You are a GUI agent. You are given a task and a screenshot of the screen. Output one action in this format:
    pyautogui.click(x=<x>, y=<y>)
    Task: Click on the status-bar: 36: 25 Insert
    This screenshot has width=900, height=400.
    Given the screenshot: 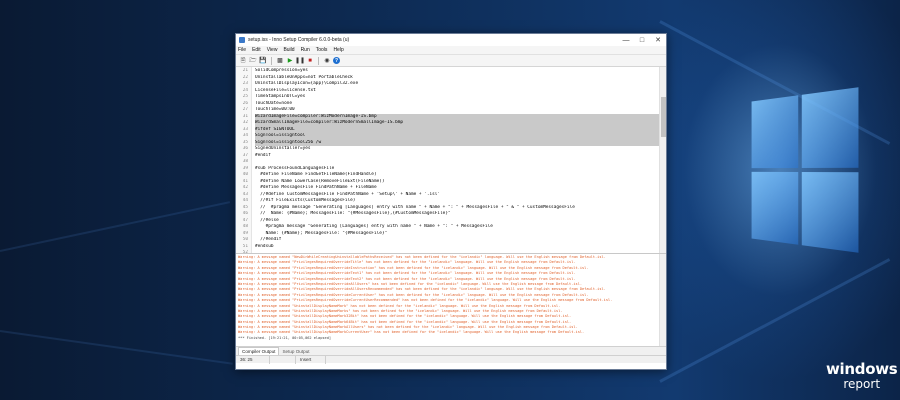 What is the action you would take?
    pyautogui.click(x=451, y=359)
    